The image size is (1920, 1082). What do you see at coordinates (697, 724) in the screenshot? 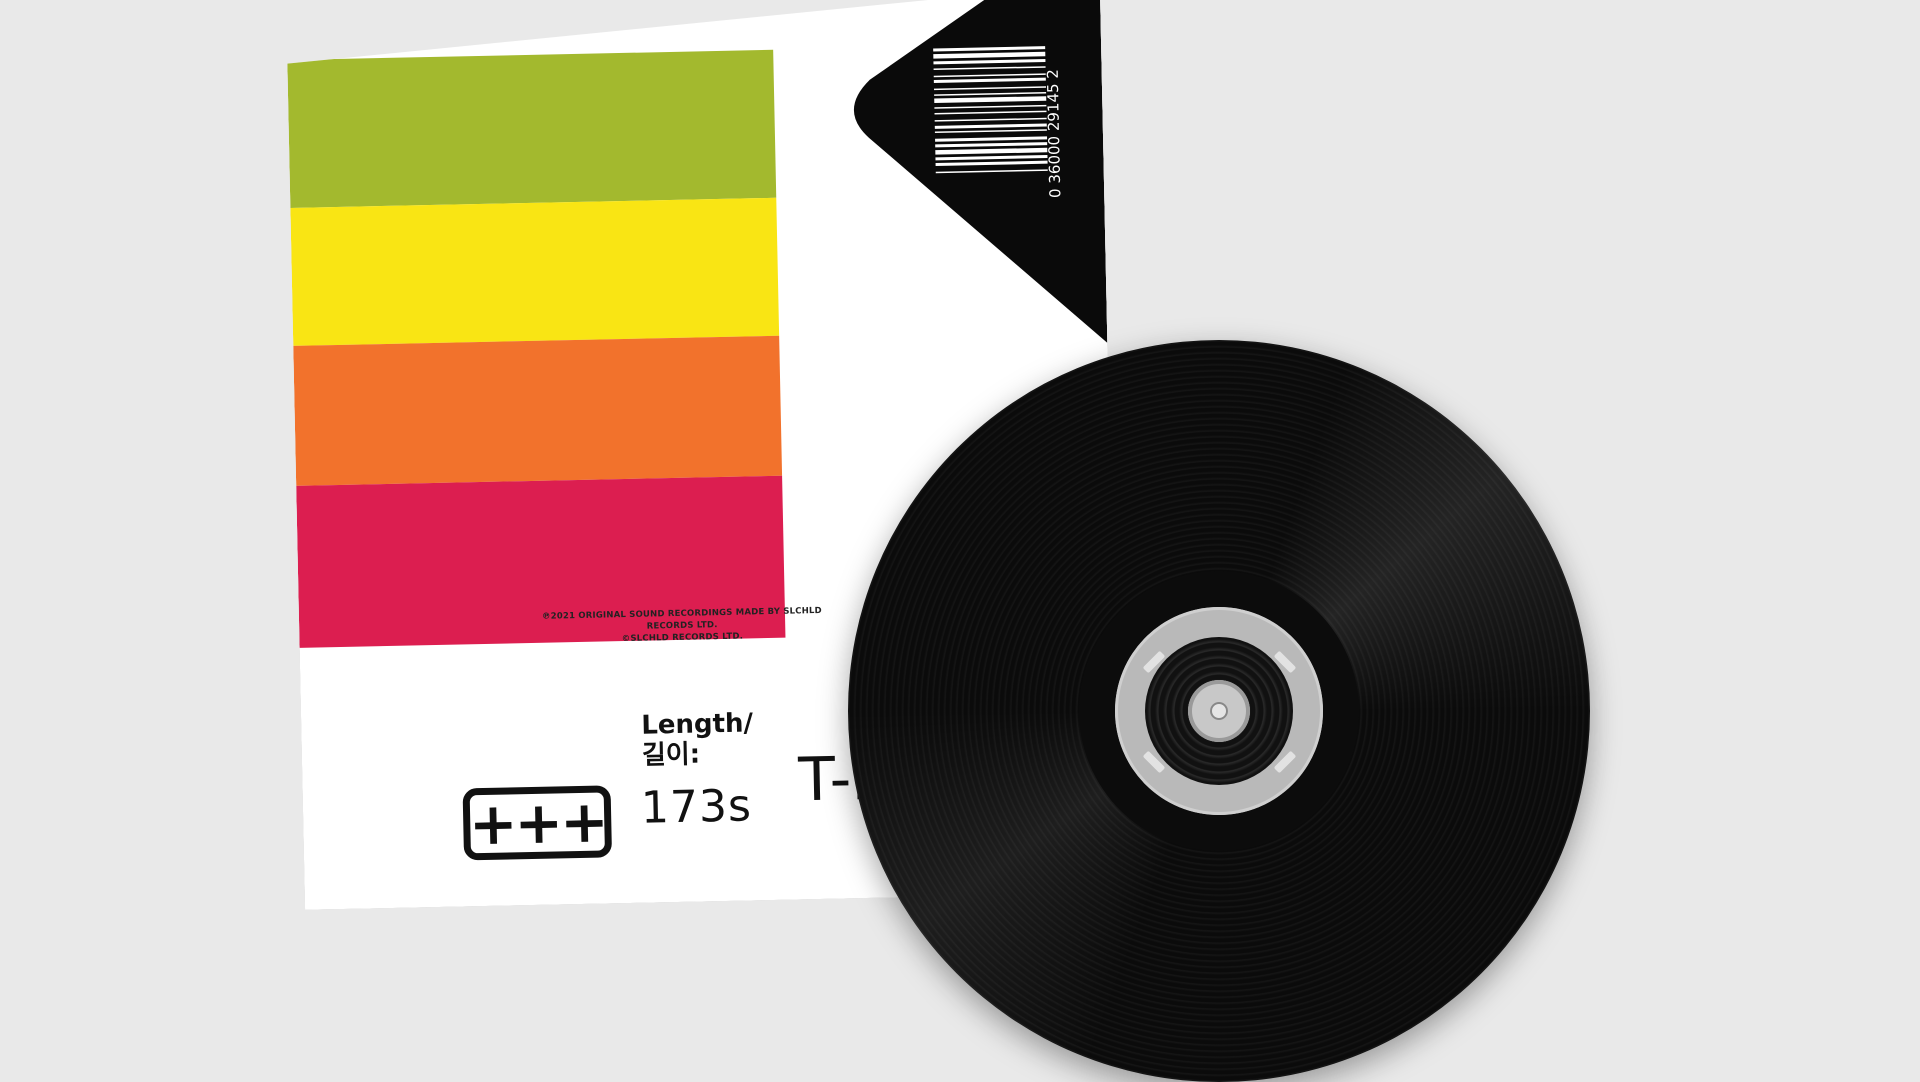
I see `length-label-en: Length/` at bounding box center [697, 724].